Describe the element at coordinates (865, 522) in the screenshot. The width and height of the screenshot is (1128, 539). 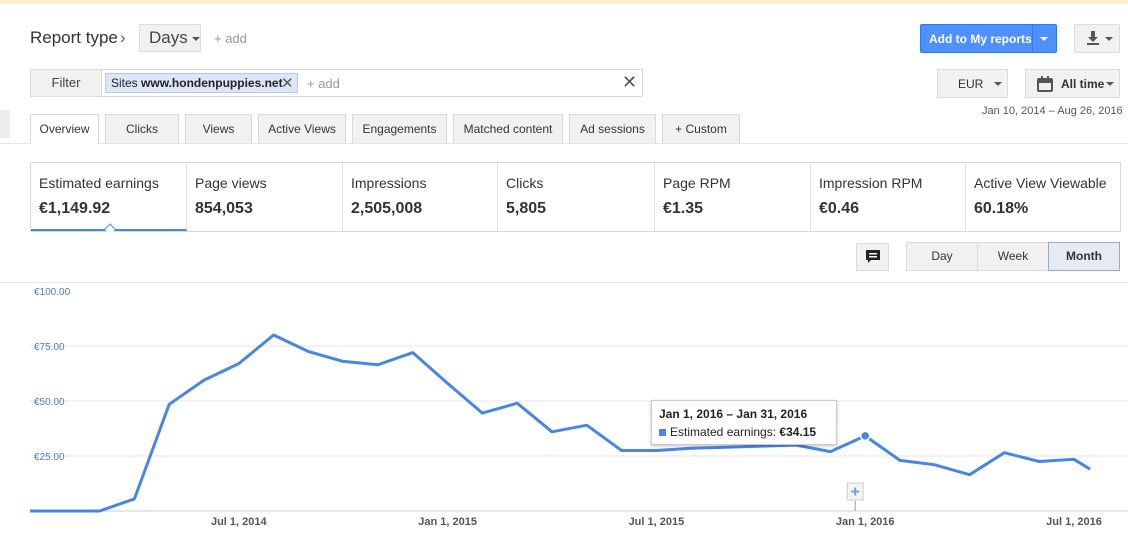
I see `x-tick-label: Jan 1, 2016` at that location.